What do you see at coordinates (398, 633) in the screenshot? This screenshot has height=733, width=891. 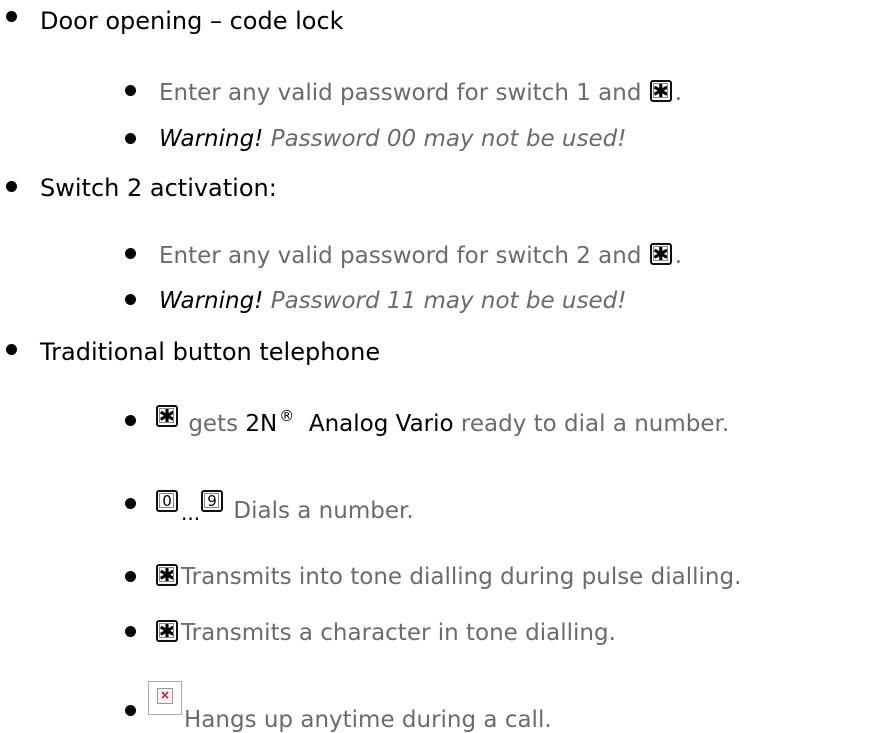 I see `item-text: Transmits a character in tone dialling.` at bounding box center [398, 633].